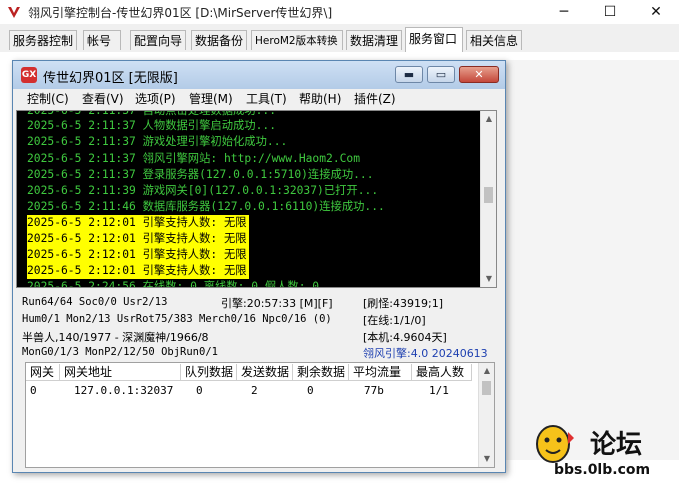 This screenshot has width=679, height=486. Describe the element at coordinates (155, 98) in the screenshot. I see `menu-options: 选项(P)` at that location.